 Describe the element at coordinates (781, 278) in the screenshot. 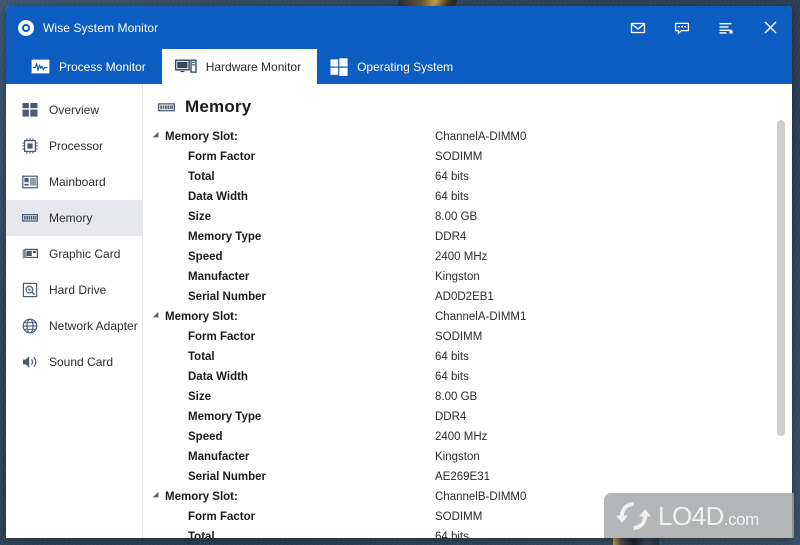

I see `scrollbar-thumb` at that location.